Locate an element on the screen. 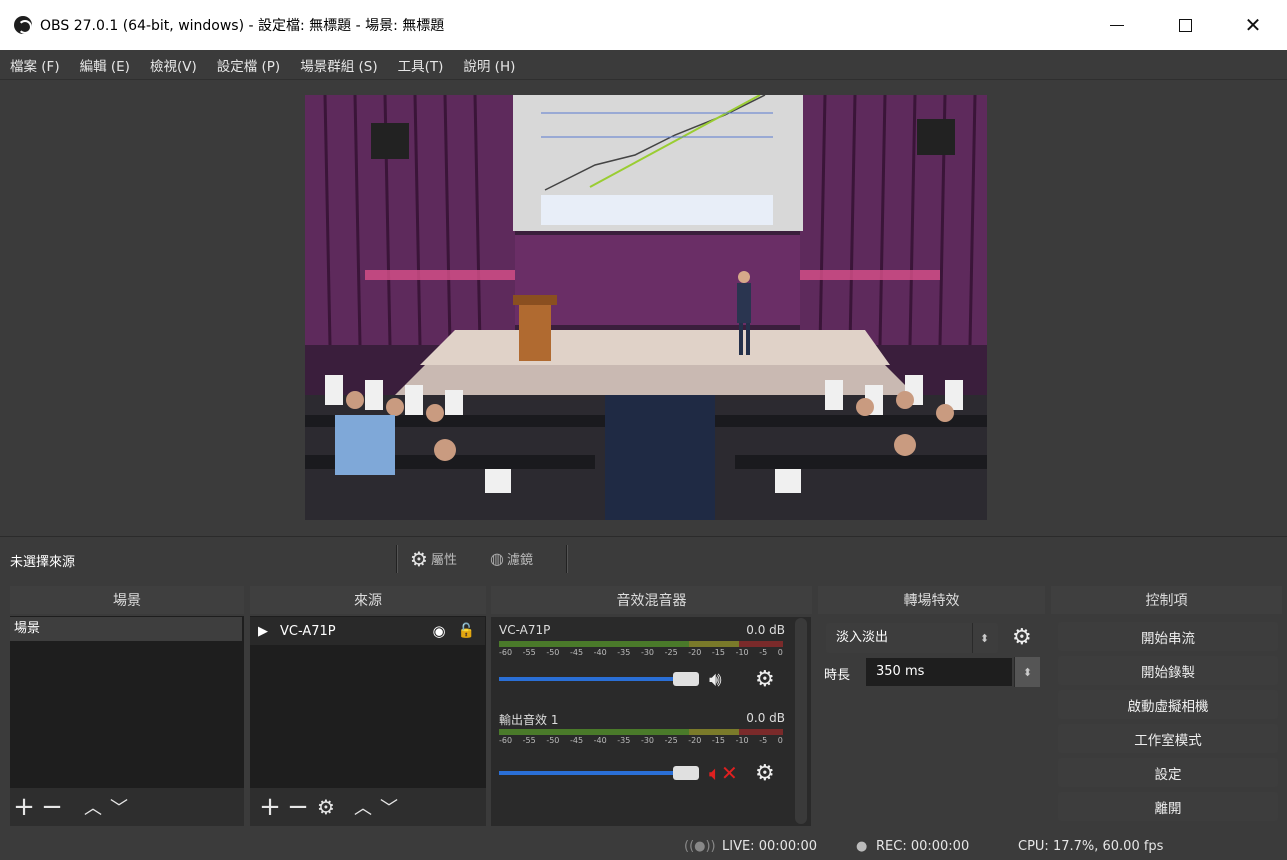 The width and height of the screenshot is (1287, 860). properties-button: ⚙ 屬性 is located at coordinates (433, 558).